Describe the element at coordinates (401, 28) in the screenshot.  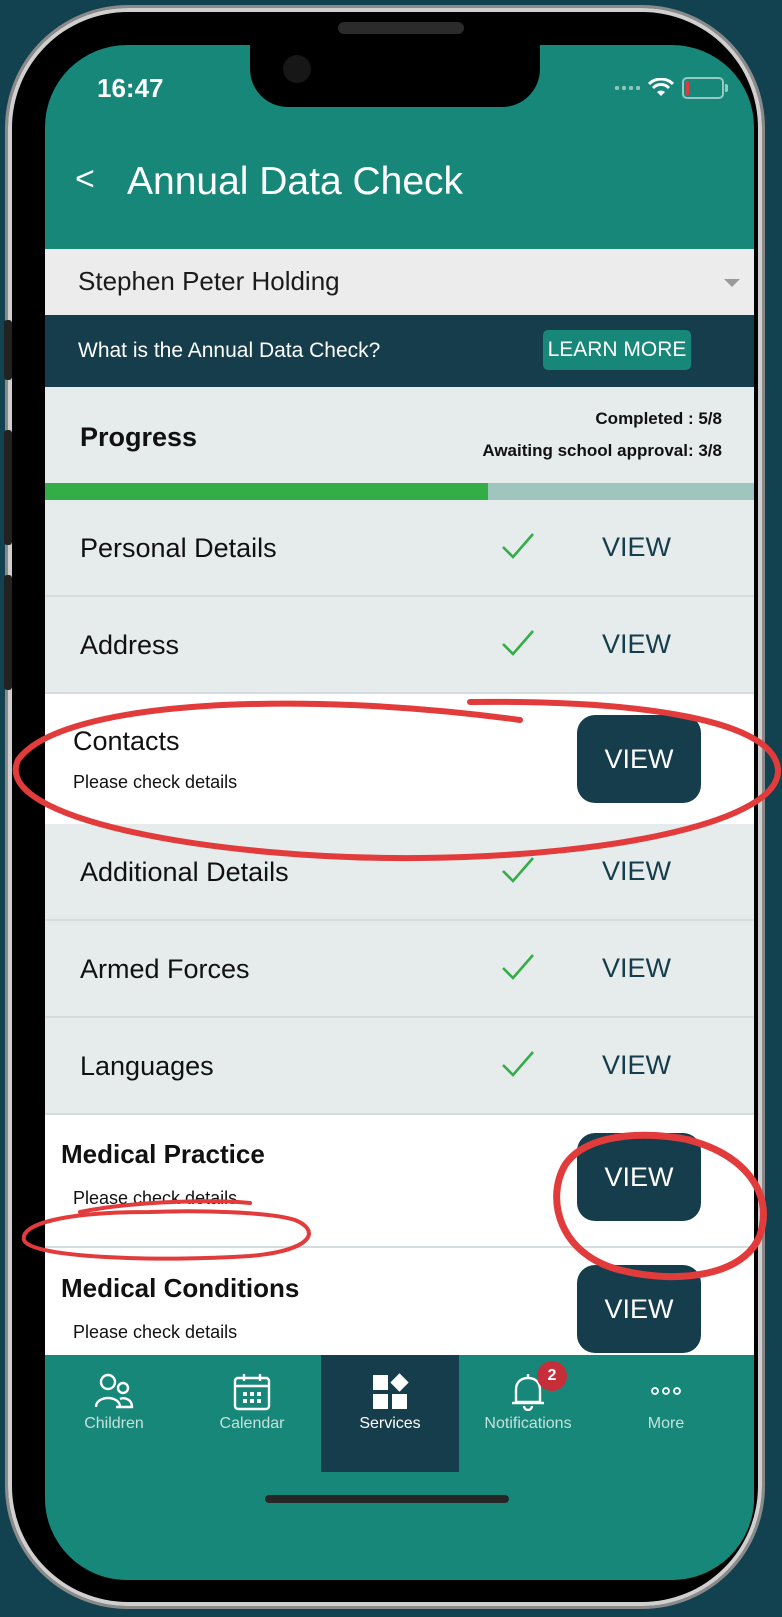
I see `speaker-grille` at that location.